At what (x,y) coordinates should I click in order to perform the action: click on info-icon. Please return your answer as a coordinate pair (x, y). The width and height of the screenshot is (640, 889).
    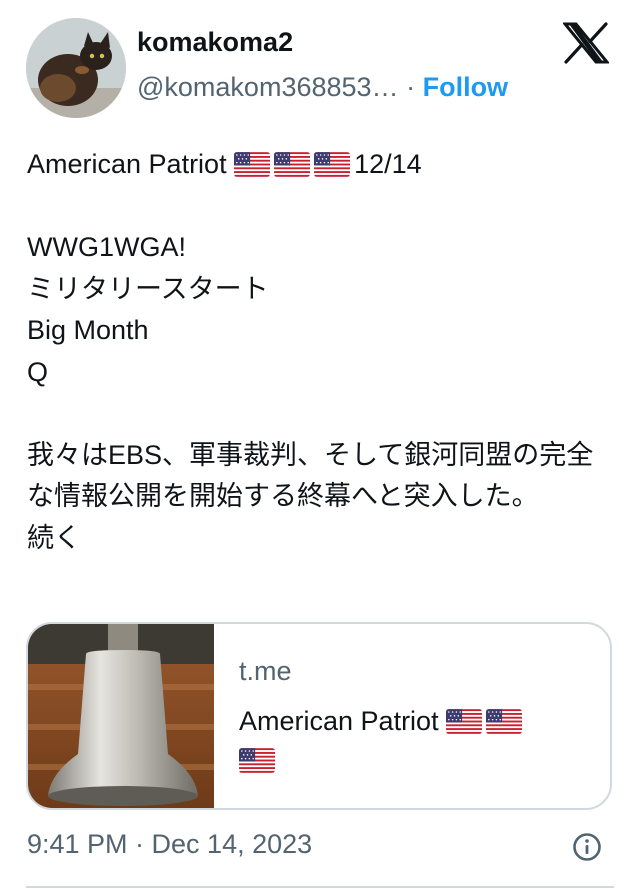
    Looking at the image, I should click on (587, 847).